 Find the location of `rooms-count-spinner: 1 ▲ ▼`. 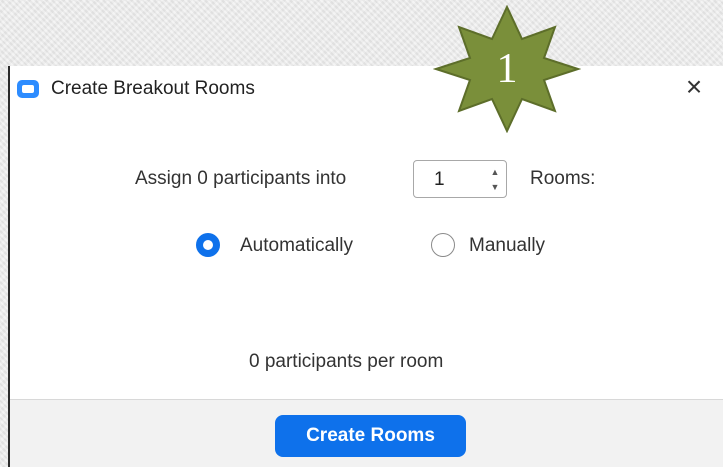

rooms-count-spinner: 1 ▲ ▼ is located at coordinates (460, 179).